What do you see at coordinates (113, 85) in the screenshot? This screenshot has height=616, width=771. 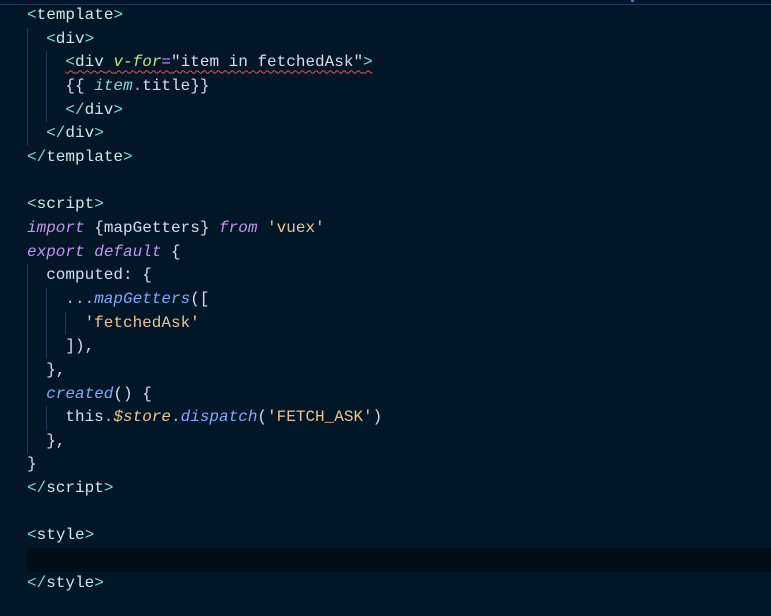 I see `token-var: item` at bounding box center [113, 85].